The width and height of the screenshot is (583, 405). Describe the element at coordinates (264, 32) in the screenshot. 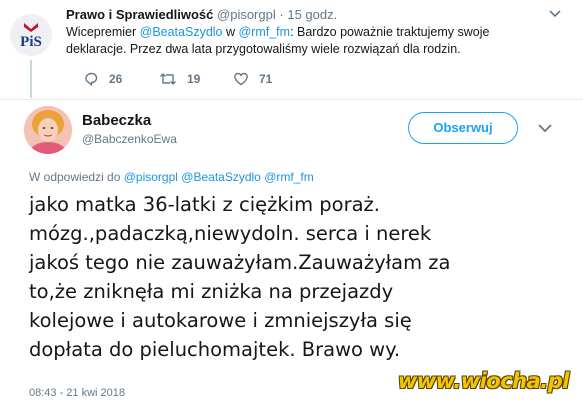

I see `parent-mention-2: @rmf_fm` at that location.